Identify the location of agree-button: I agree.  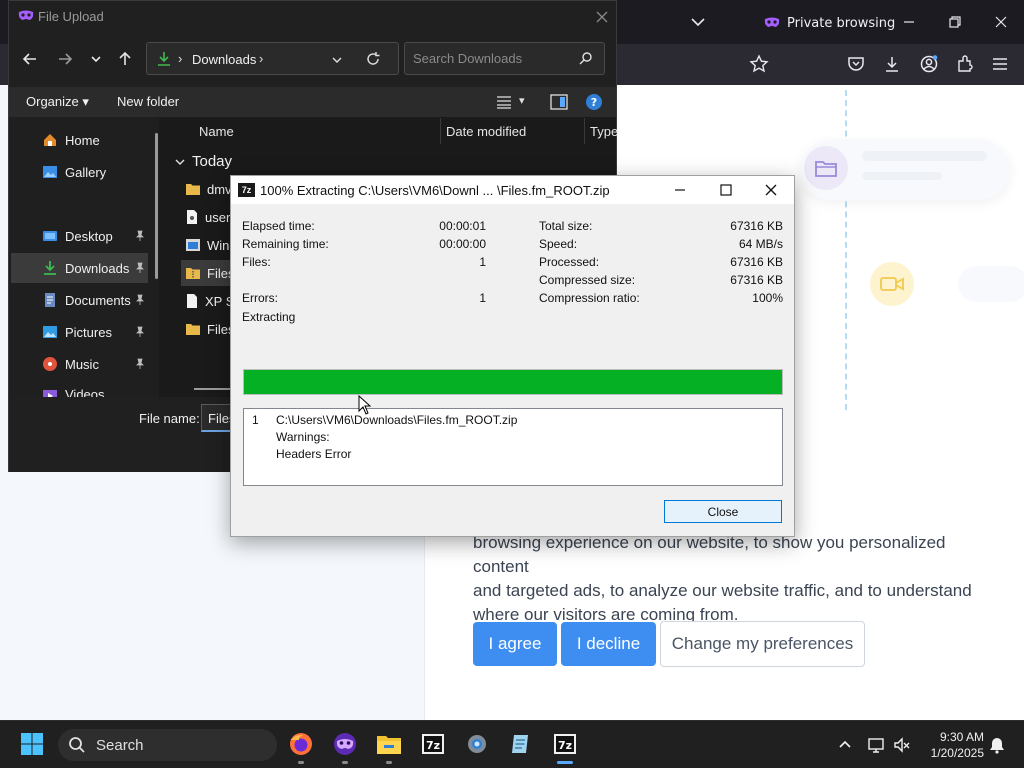
(515, 644).